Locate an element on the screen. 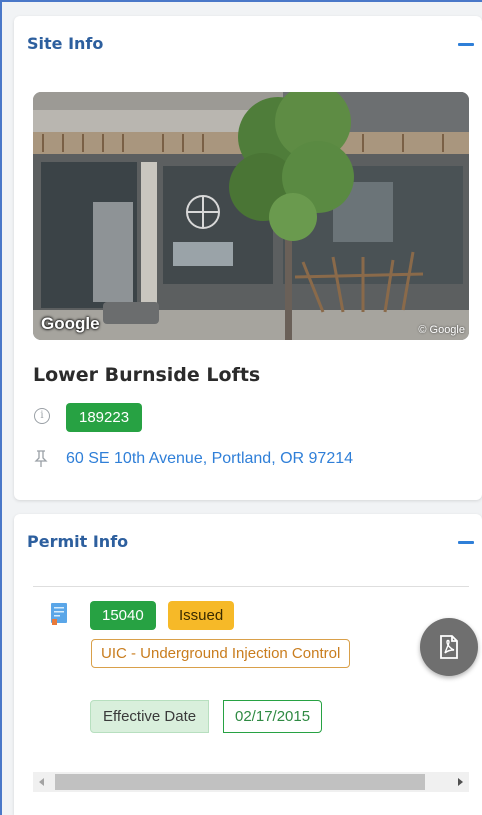  permit-status-badge: Issued is located at coordinates (201, 615).